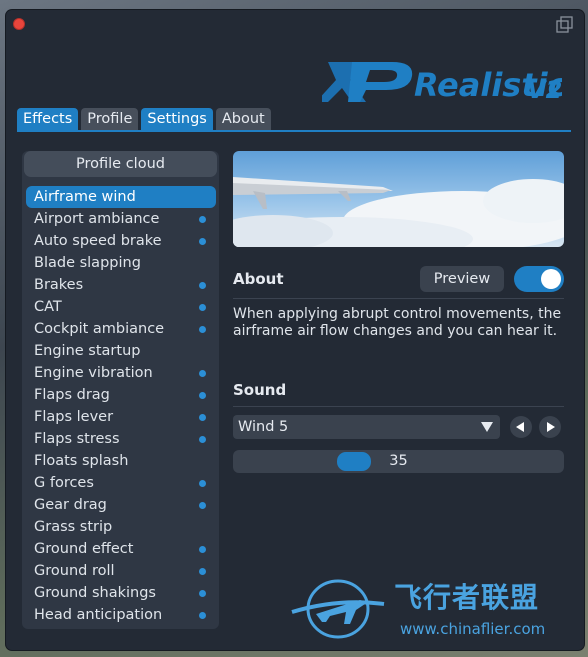 This screenshot has width=588, height=657. I want to click on tab-settings: Settings, so click(177, 119).